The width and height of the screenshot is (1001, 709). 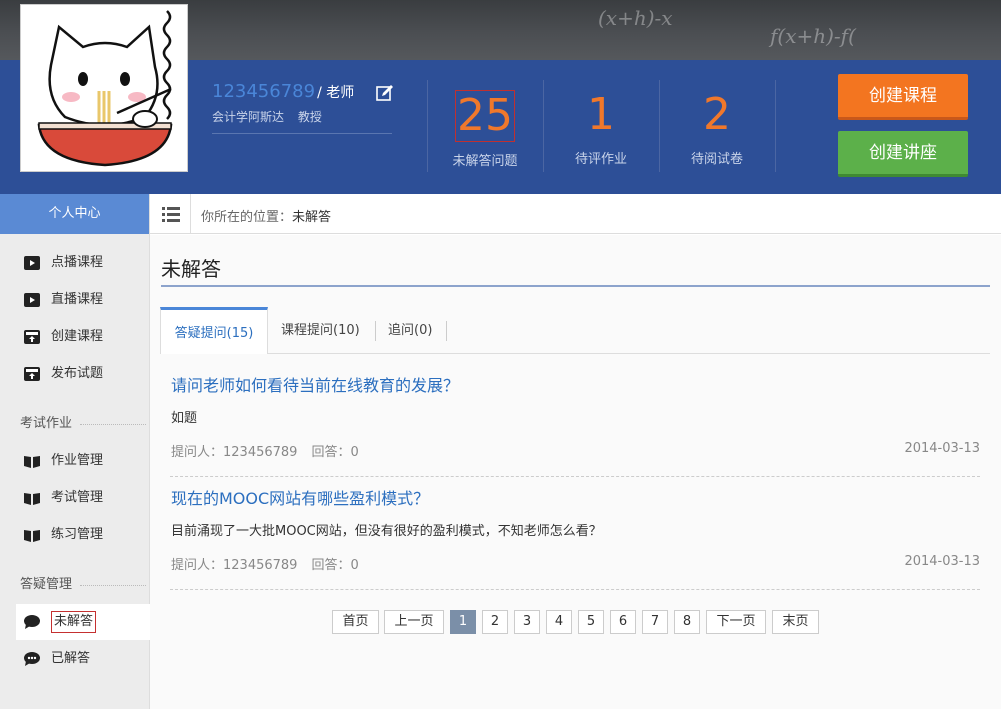 I want to click on edit-icon, so click(x=385, y=93).